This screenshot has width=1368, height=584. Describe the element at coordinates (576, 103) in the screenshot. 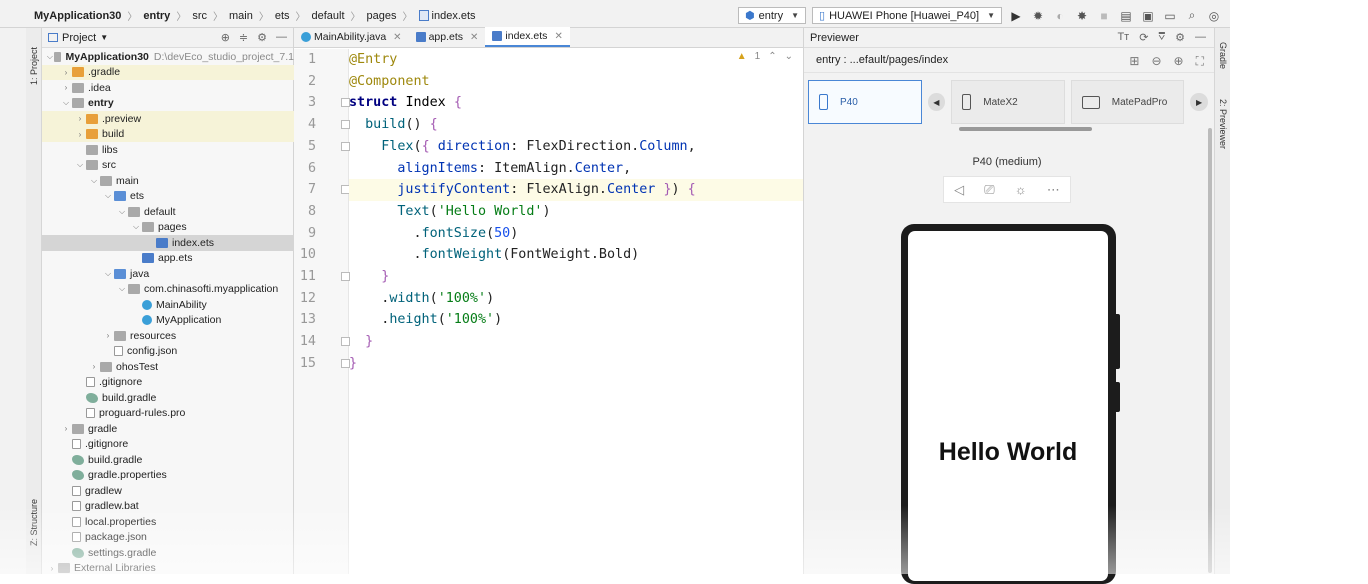

I see `code-line: struct Index {` at that location.